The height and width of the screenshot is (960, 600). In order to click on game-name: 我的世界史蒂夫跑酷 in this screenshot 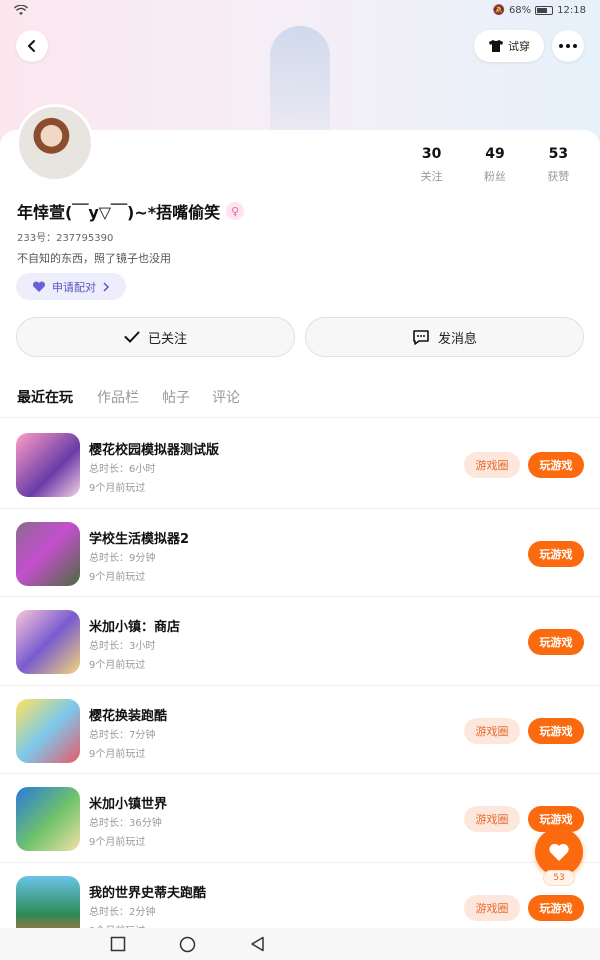, I will do `click(148, 893)`.